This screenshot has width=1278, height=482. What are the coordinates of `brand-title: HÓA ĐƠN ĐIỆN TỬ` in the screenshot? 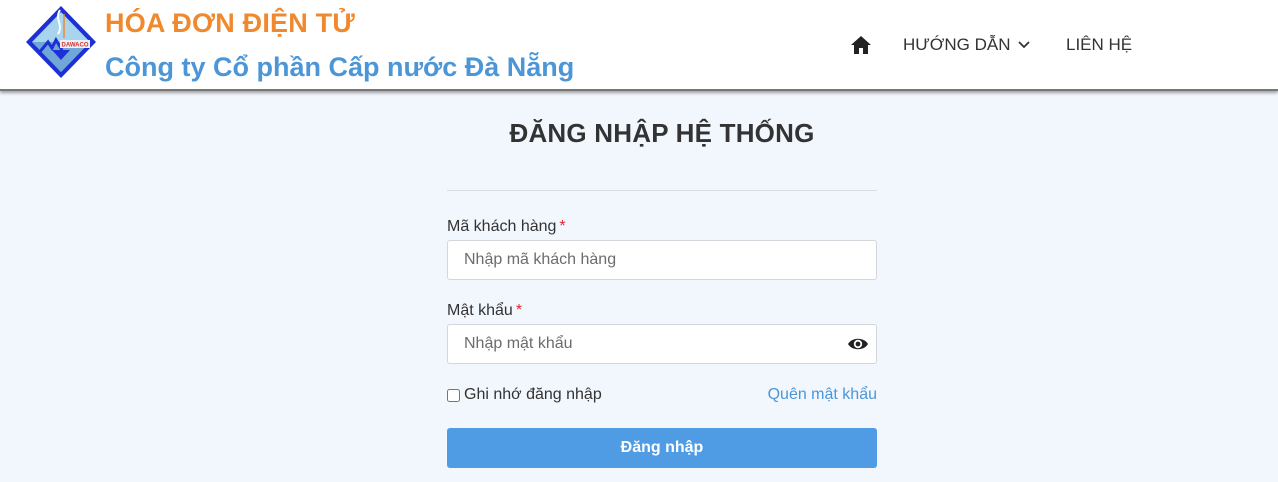 It's located at (230, 23).